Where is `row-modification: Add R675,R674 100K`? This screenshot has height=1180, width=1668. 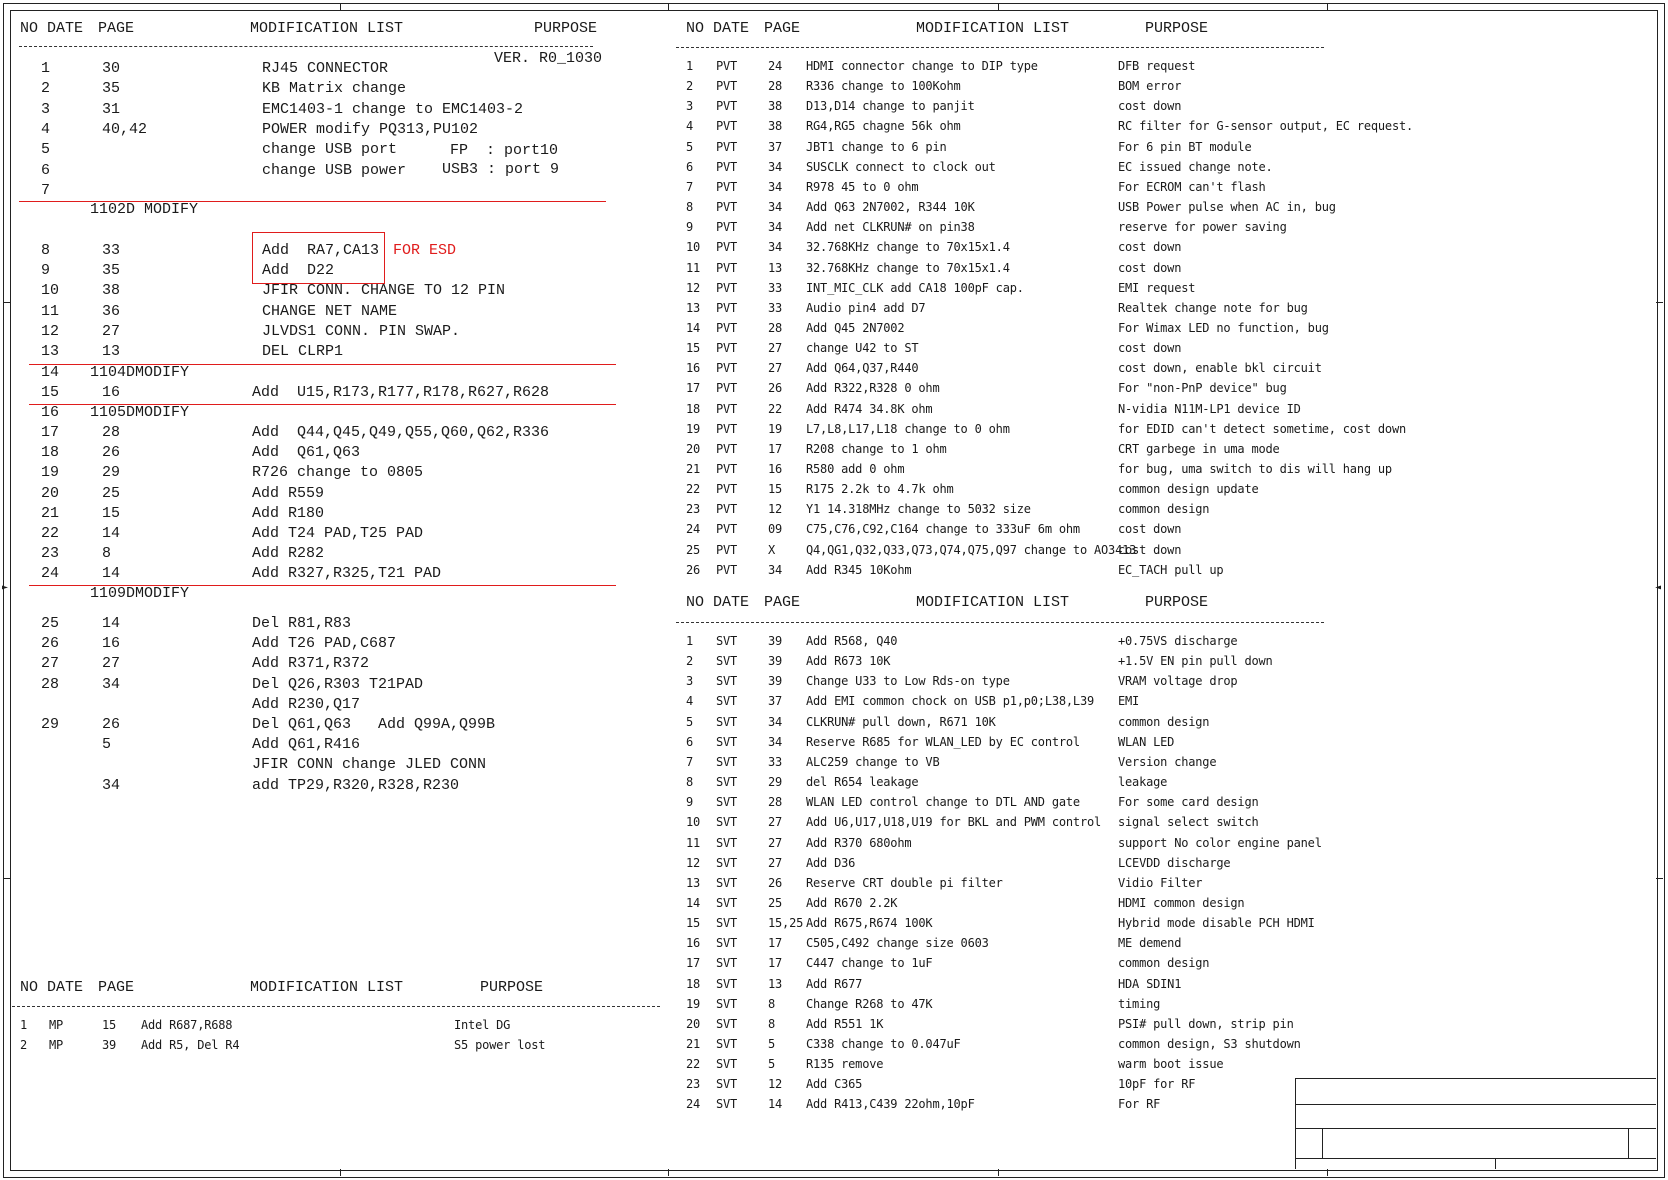 row-modification: Add R675,R674 100K is located at coordinates (869, 923).